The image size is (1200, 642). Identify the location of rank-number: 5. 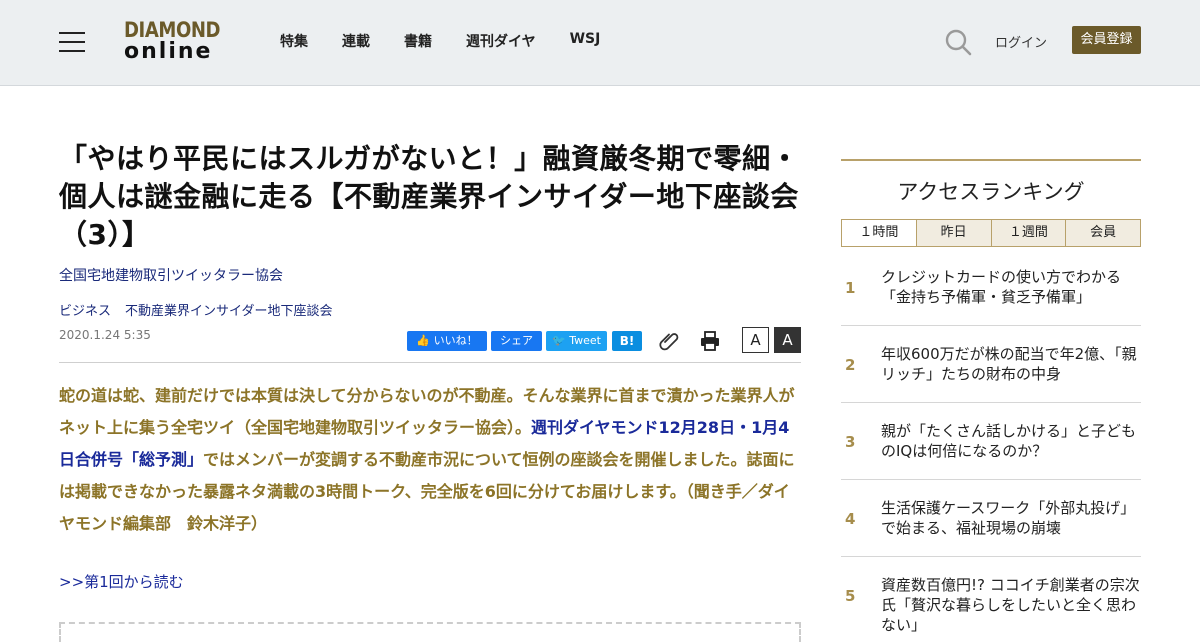
(850, 595).